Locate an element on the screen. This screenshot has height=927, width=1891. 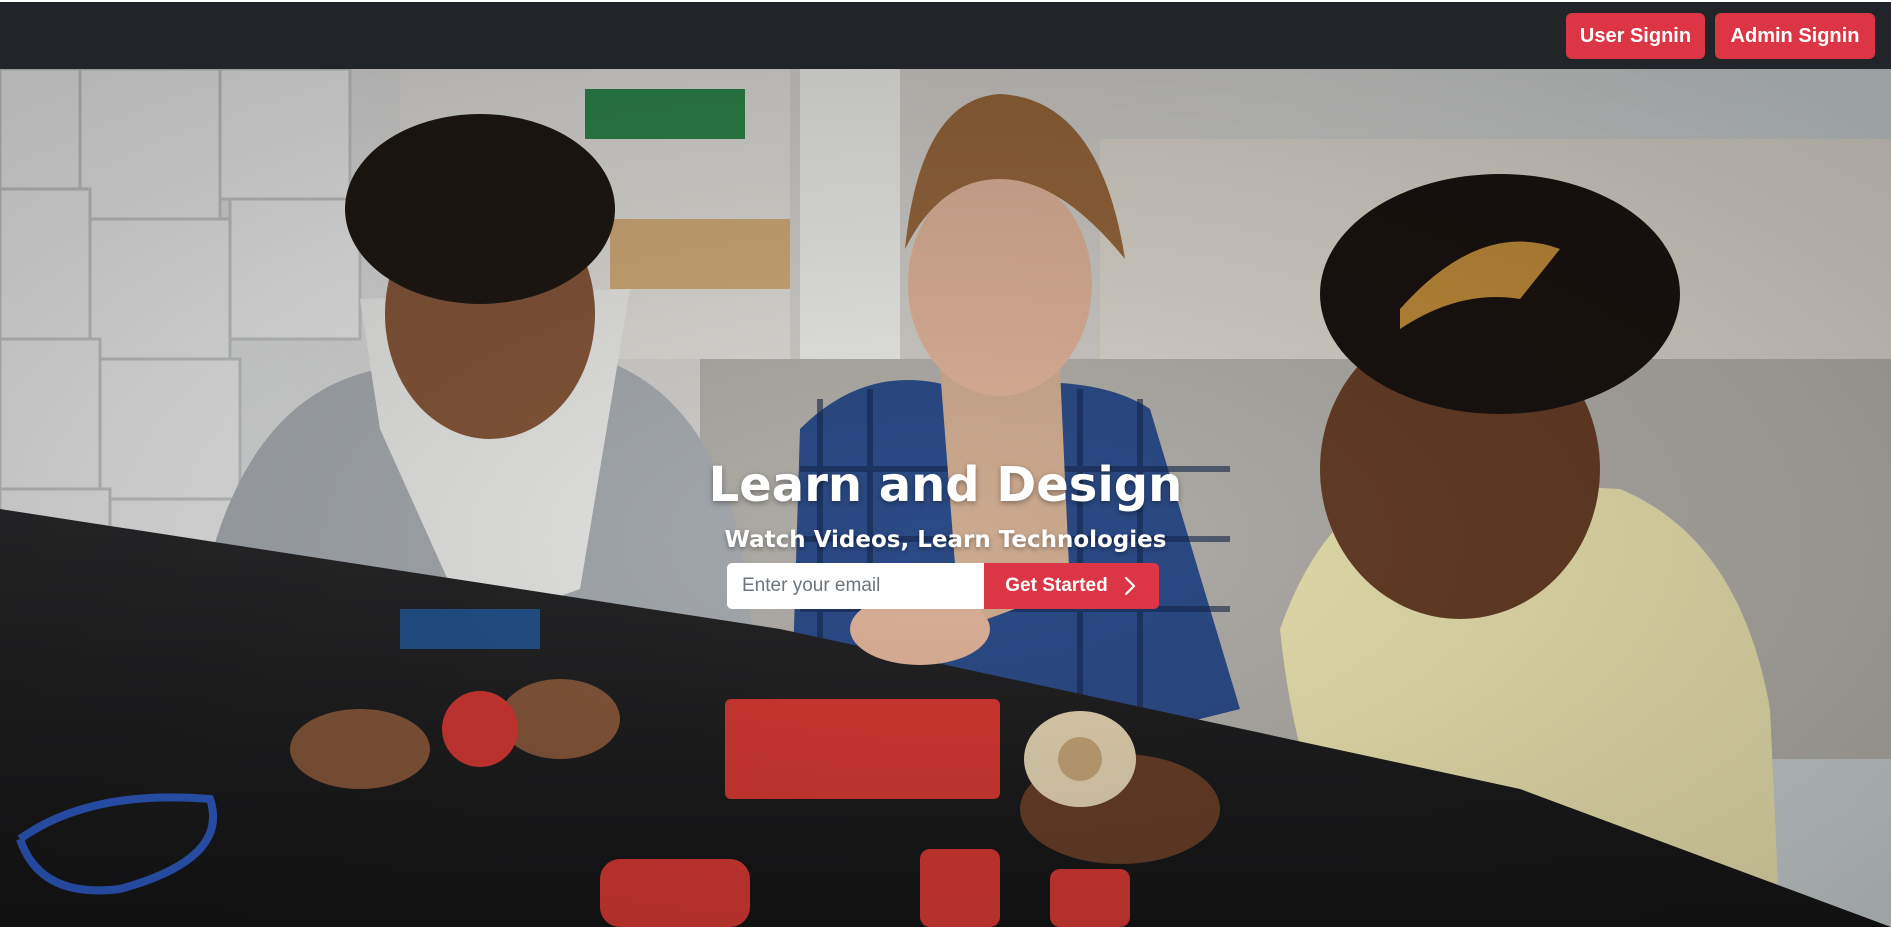
get-started-button: Get Started is located at coordinates (1071, 586).